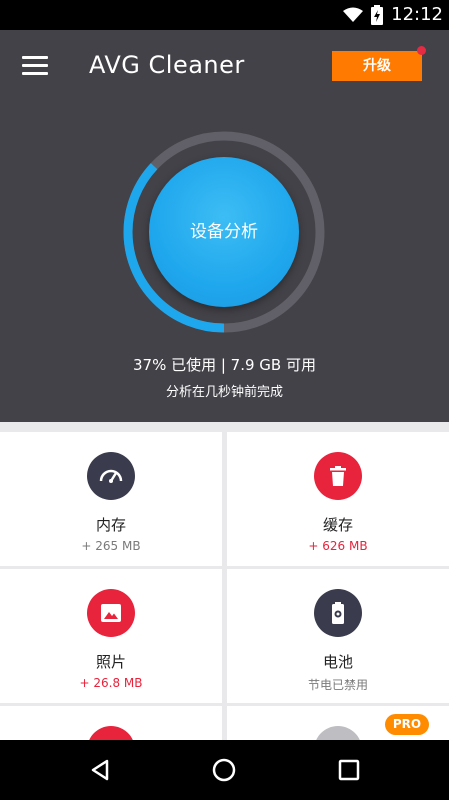 The image size is (449, 800). What do you see at coordinates (35, 66) in the screenshot?
I see `menu-icon` at bounding box center [35, 66].